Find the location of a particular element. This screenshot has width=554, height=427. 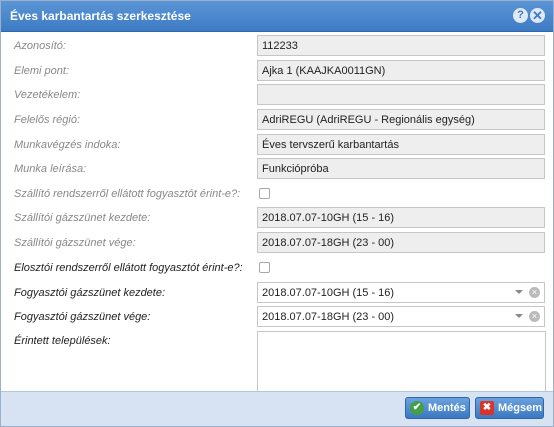

vezetekelem-label: Vezetékelem: is located at coordinates (47, 95).